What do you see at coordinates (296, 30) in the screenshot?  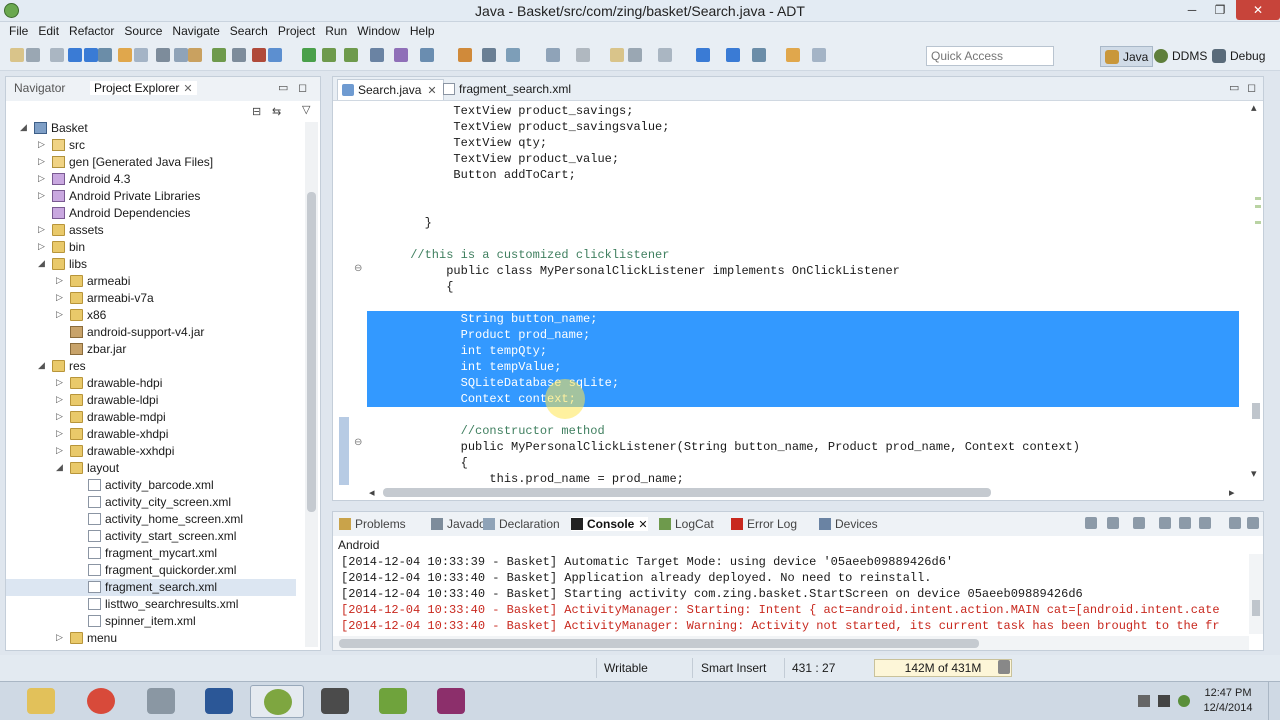 I see `menu-project: Project` at bounding box center [296, 30].